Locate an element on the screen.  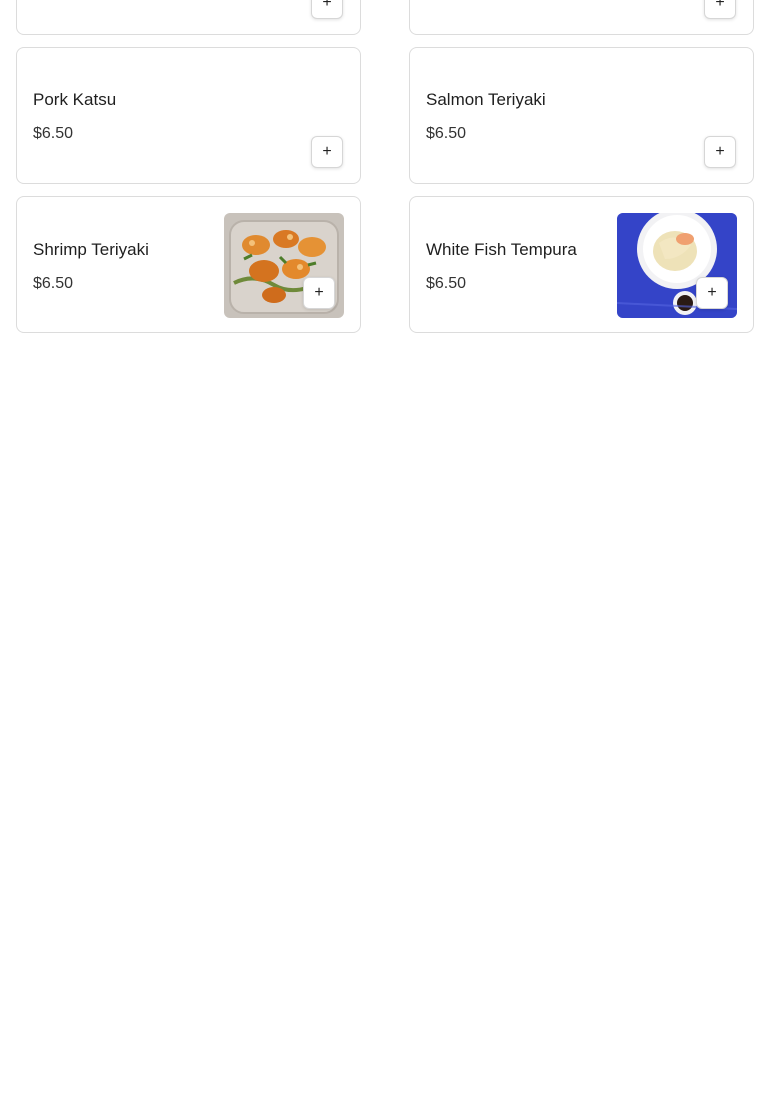
menu-item-name: Salmon Teriyaki is located at coordinates (486, 99).